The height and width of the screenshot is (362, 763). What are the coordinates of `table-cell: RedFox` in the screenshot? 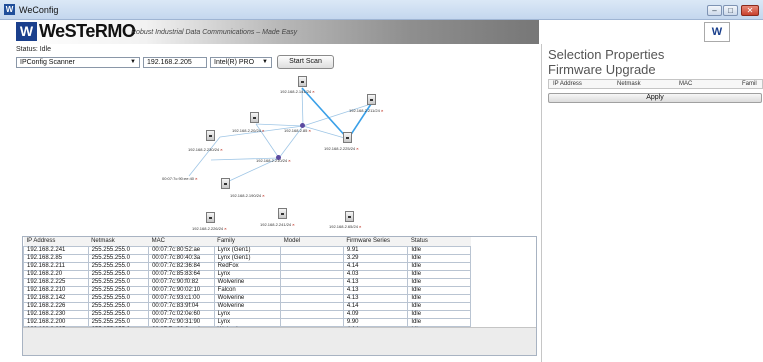 It's located at (247, 266).